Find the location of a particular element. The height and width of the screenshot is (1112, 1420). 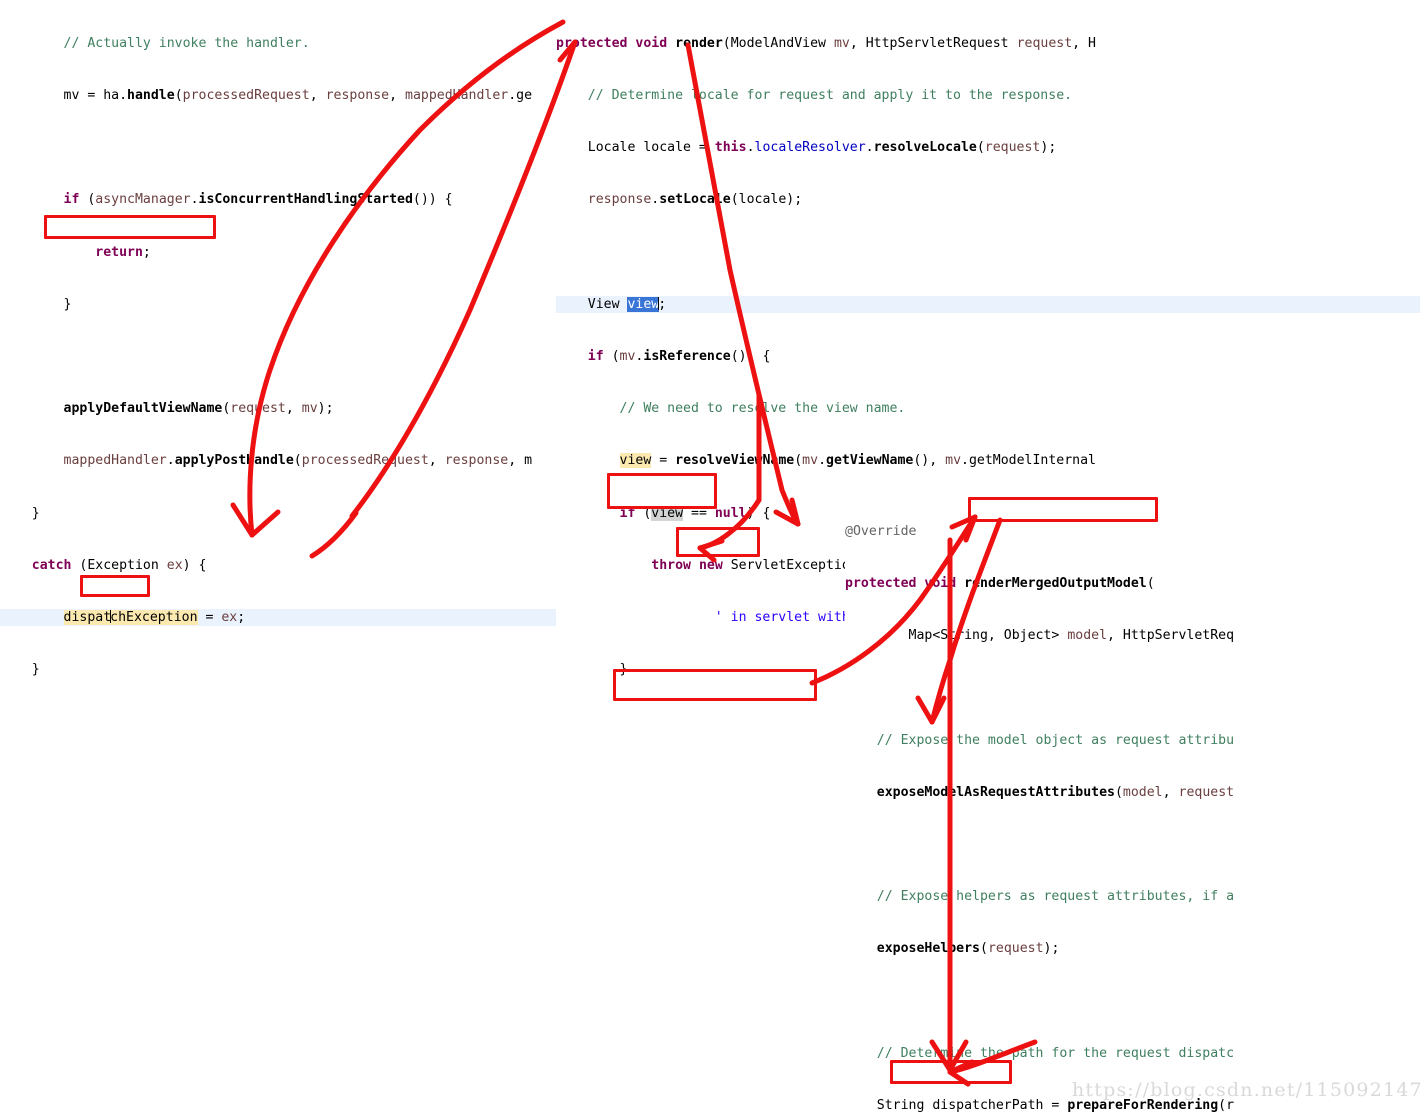

code-line: if (mv.isReference()) { is located at coordinates (663, 357).